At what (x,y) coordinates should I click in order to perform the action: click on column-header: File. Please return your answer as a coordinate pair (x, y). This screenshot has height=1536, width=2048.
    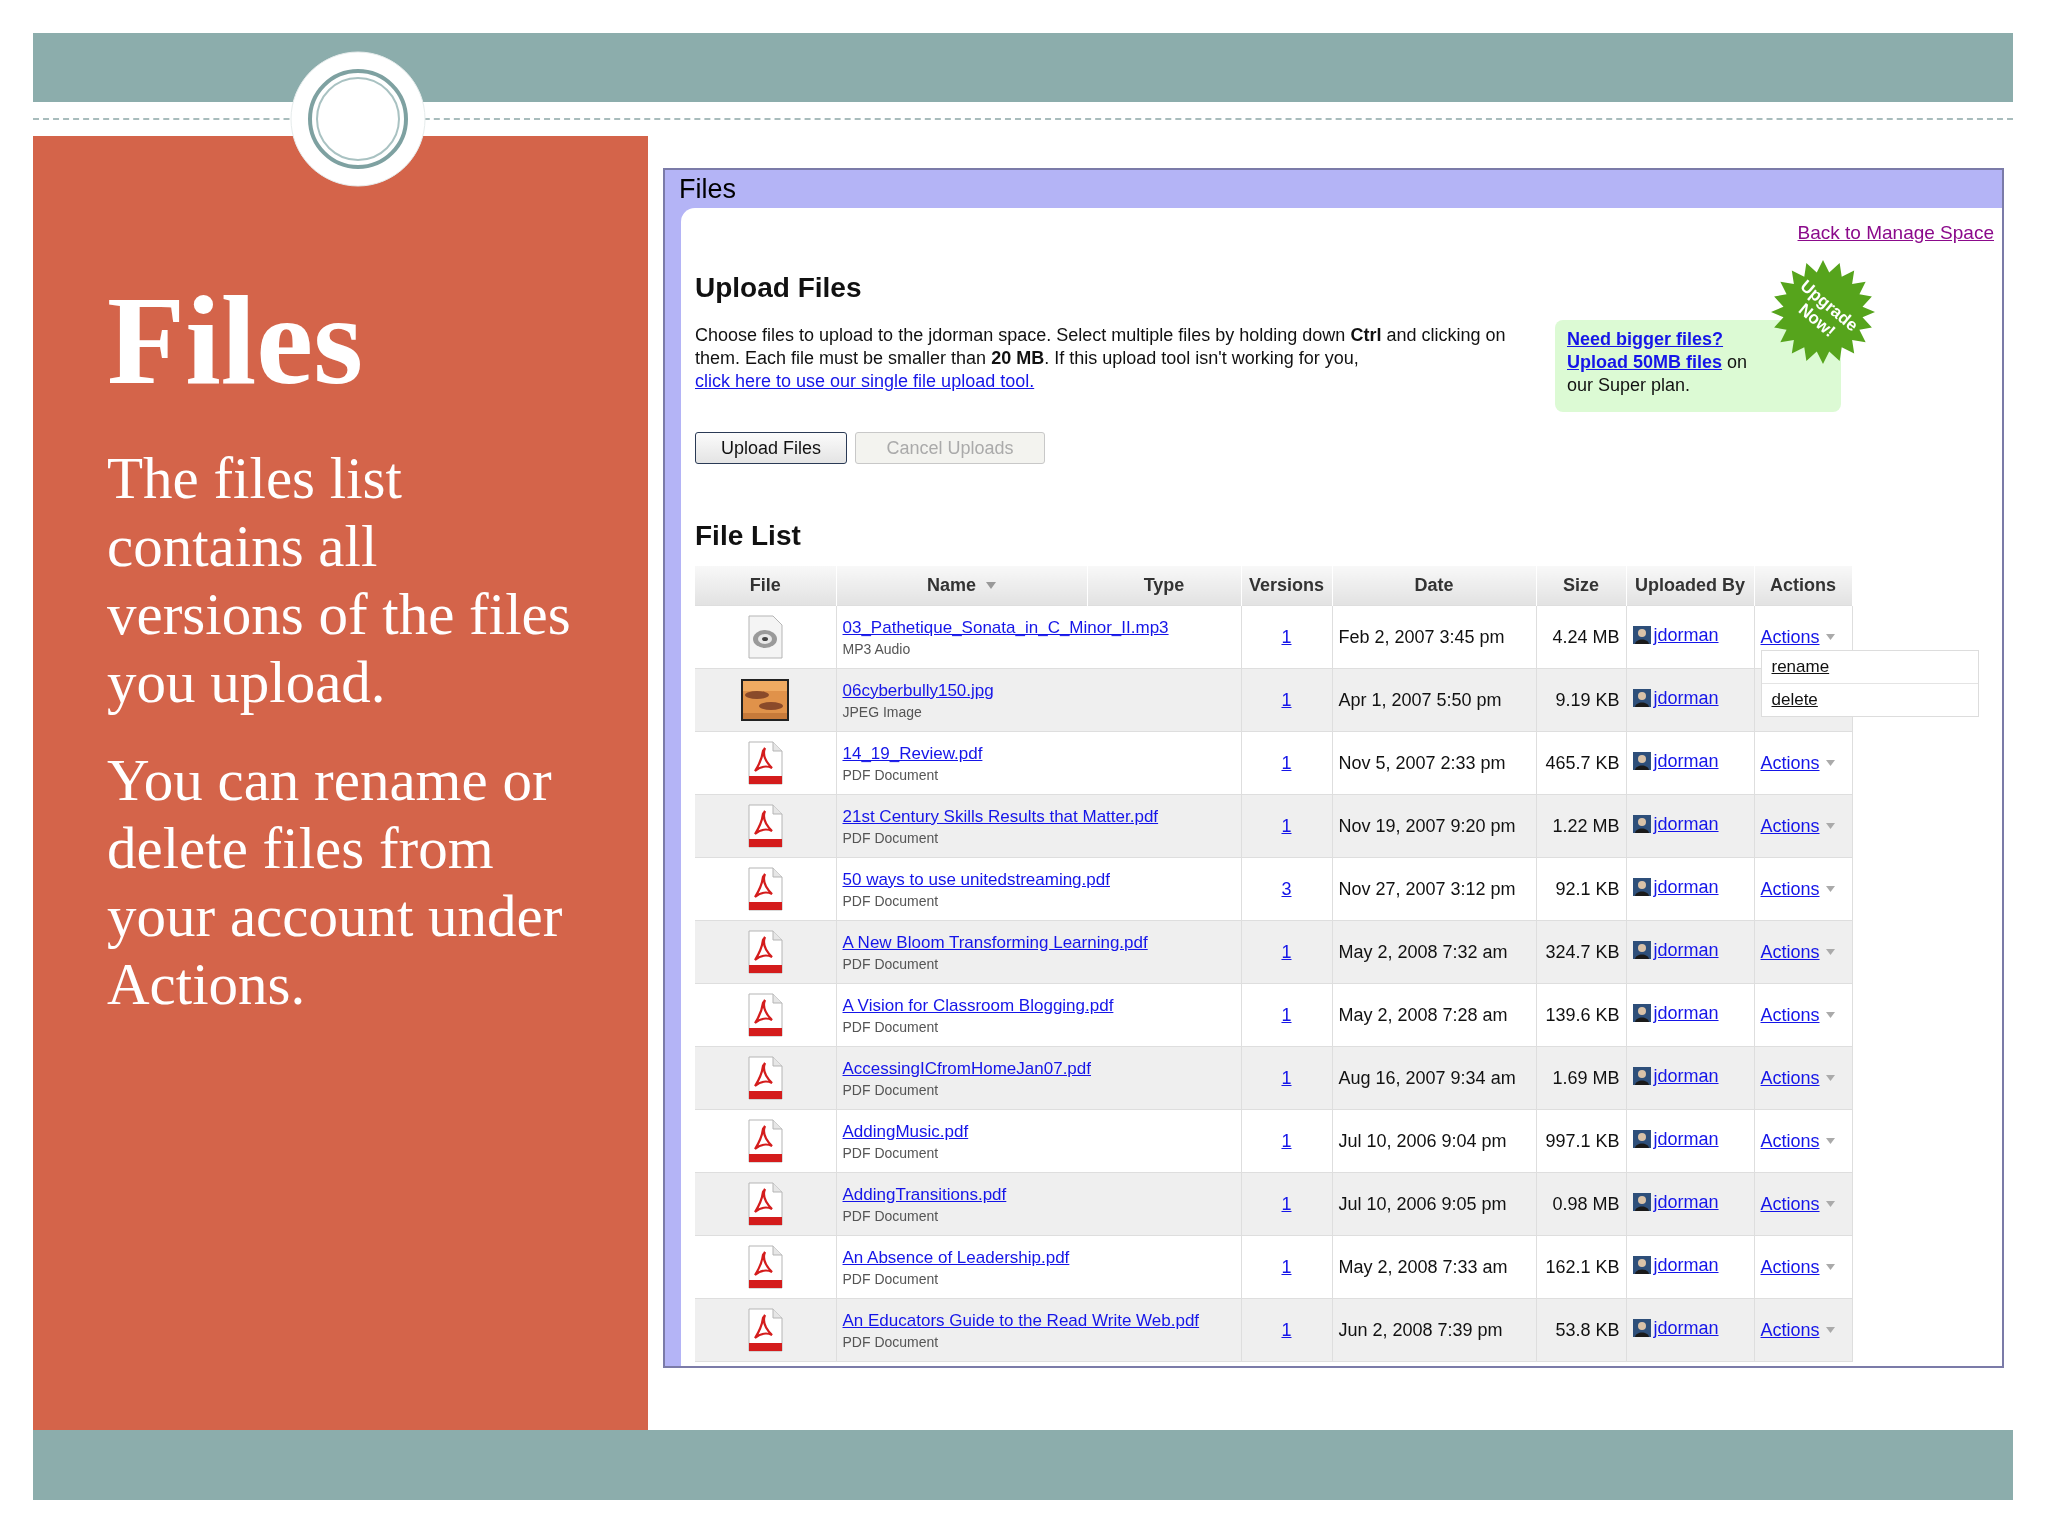
    Looking at the image, I should click on (765, 586).